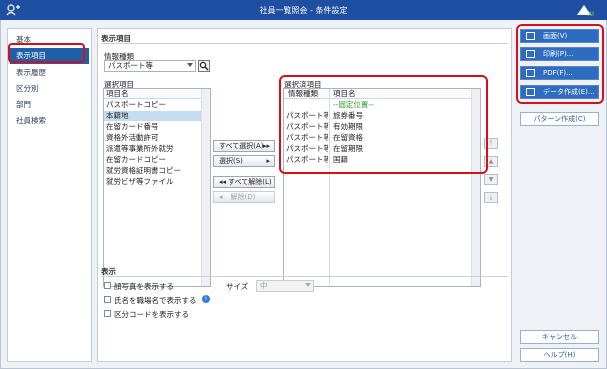  Describe the element at coordinates (250, 182) in the screenshot. I see `deselect-all-label: すべて解除(L)` at that location.